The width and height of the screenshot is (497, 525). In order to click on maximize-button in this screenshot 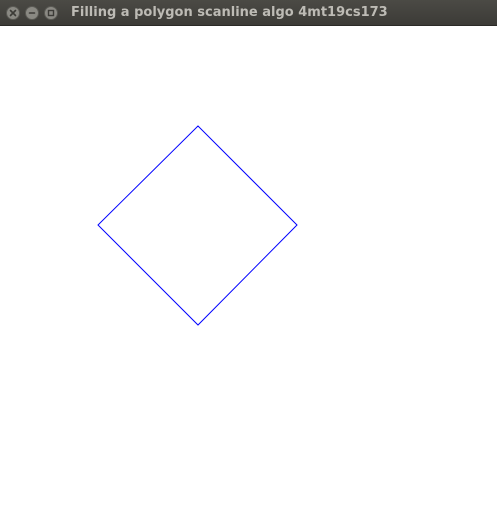, I will do `click(51, 13)`.